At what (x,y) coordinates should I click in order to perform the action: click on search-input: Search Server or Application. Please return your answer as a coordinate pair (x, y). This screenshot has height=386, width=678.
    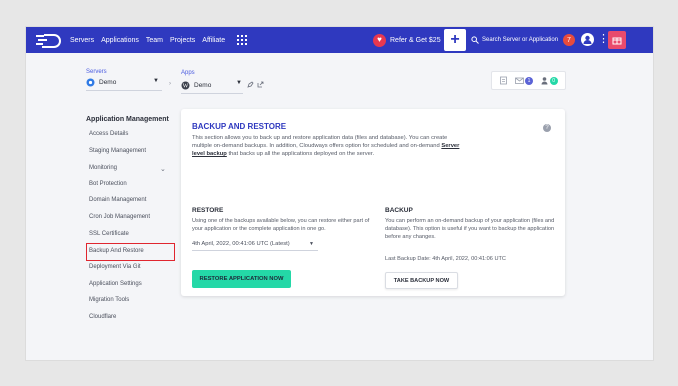
    Looking at the image, I should click on (520, 40).